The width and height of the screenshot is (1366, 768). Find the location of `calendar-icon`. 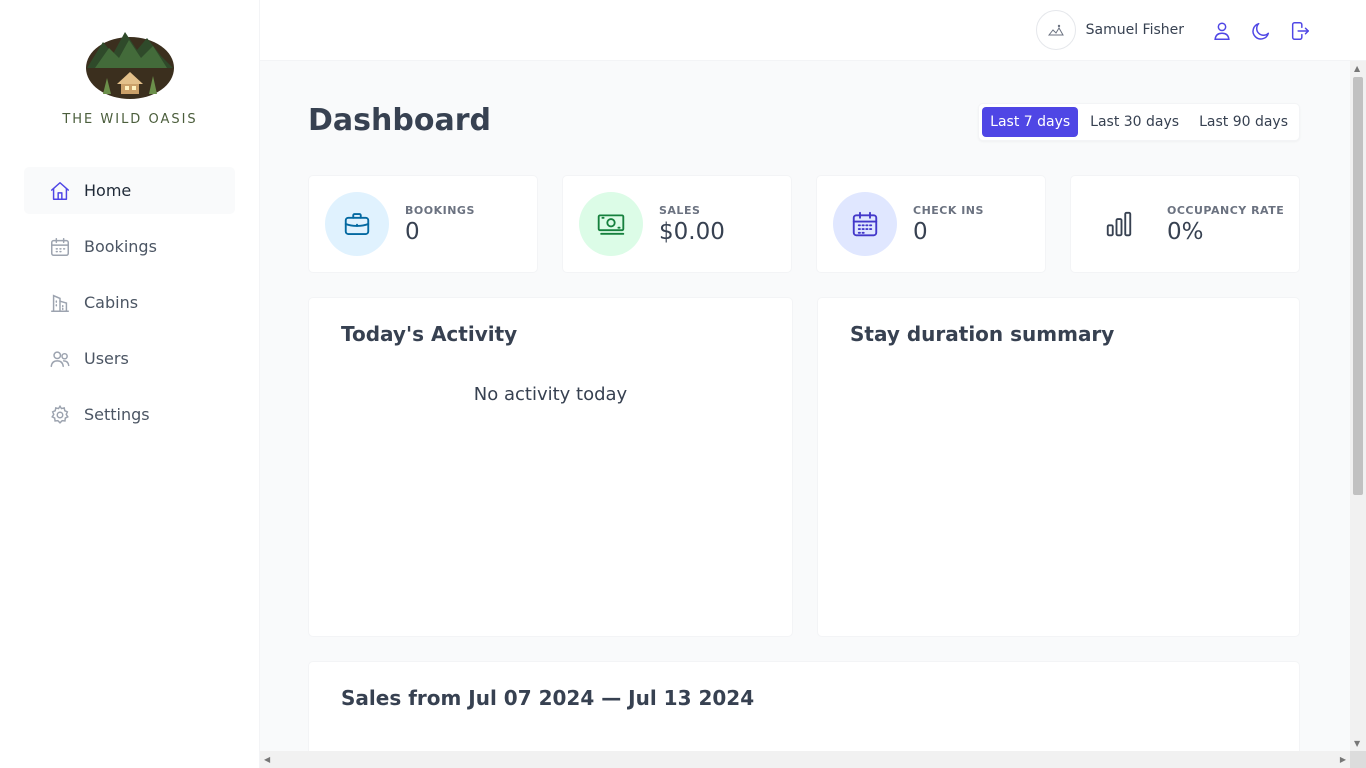

calendar-icon is located at coordinates (60, 247).